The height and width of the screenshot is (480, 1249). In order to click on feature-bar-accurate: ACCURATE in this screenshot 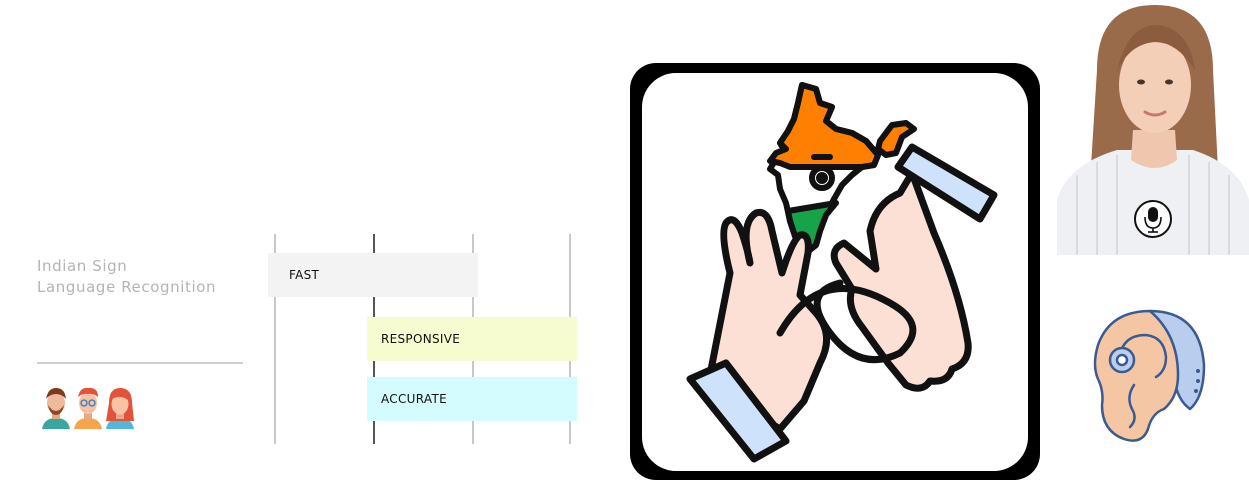, I will do `click(472, 399)`.